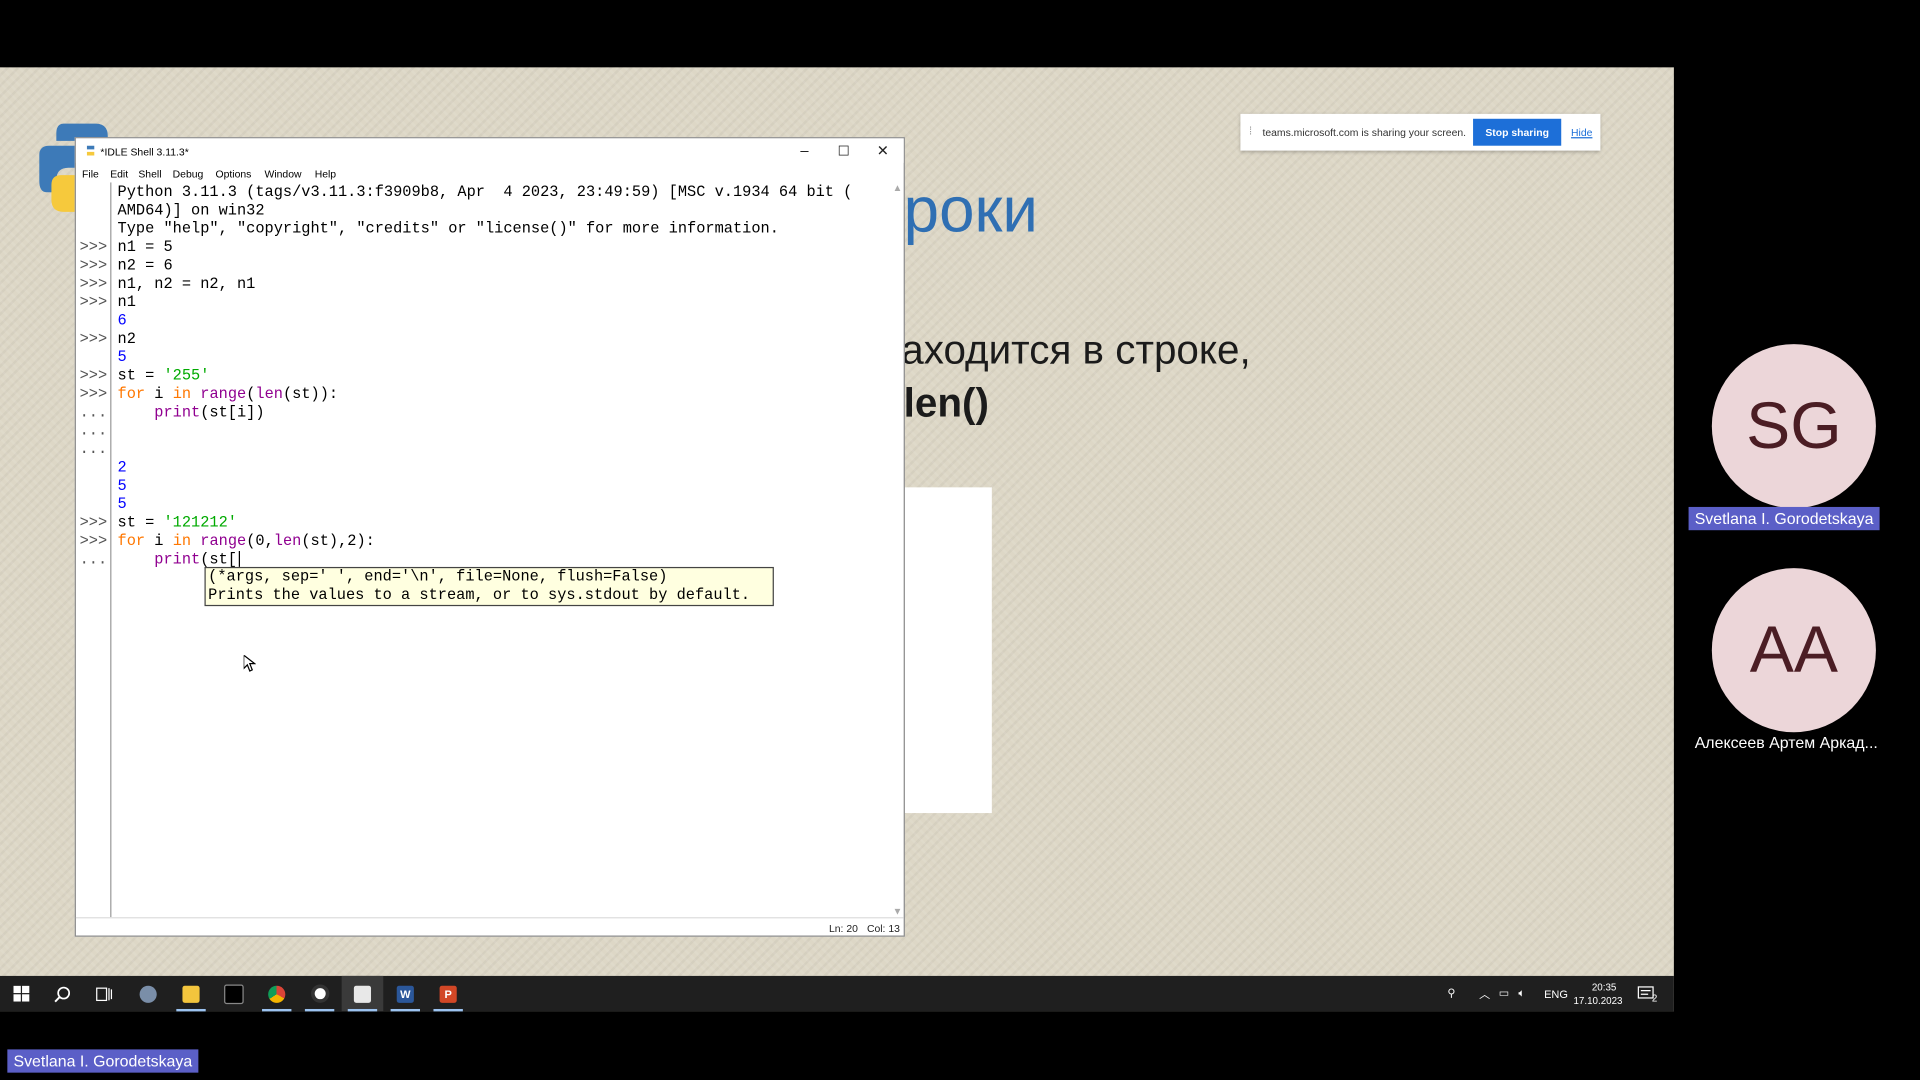 The height and width of the screenshot is (1080, 1920). What do you see at coordinates (1784, 518) in the screenshot?
I see `participant-name: Svetlana I. Gorodetskaya` at bounding box center [1784, 518].